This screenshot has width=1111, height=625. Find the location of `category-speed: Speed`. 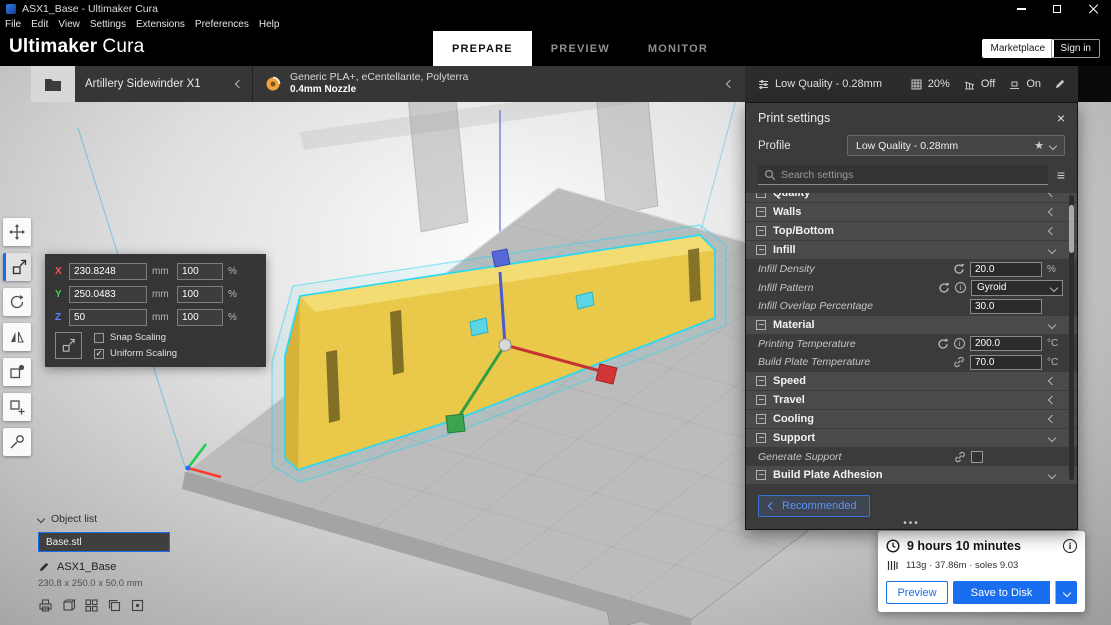

category-speed: Speed is located at coordinates (911, 380).